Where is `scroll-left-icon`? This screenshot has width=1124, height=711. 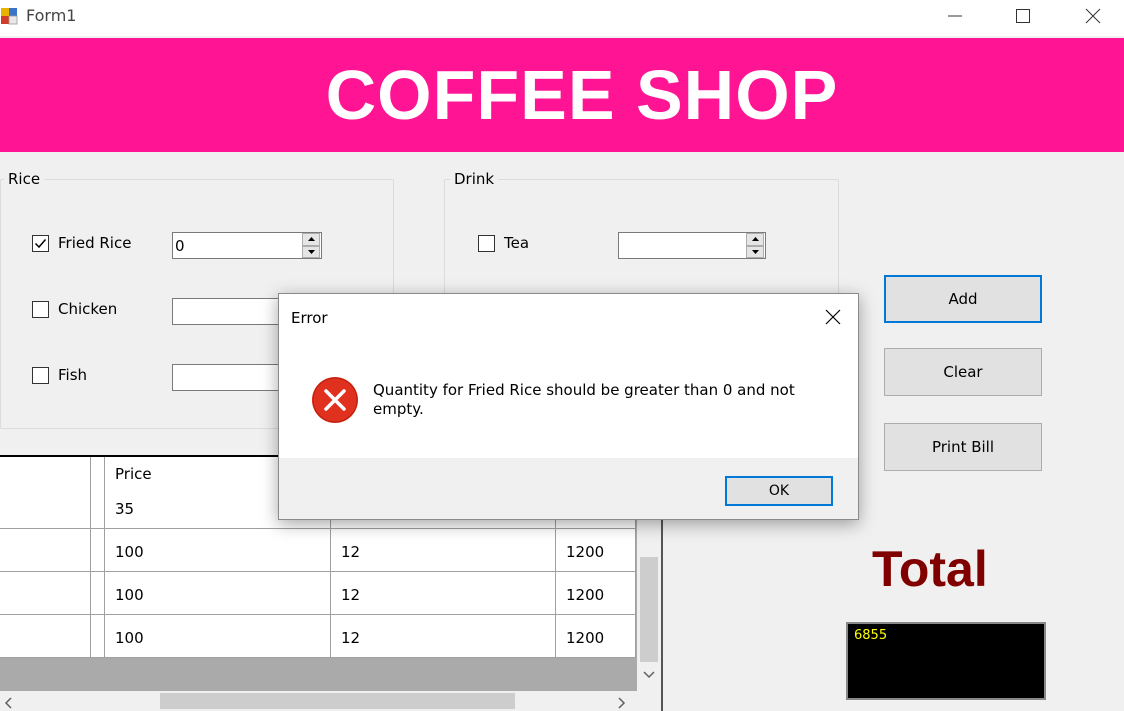
scroll-left-icon is located at coordinates (8, 703).